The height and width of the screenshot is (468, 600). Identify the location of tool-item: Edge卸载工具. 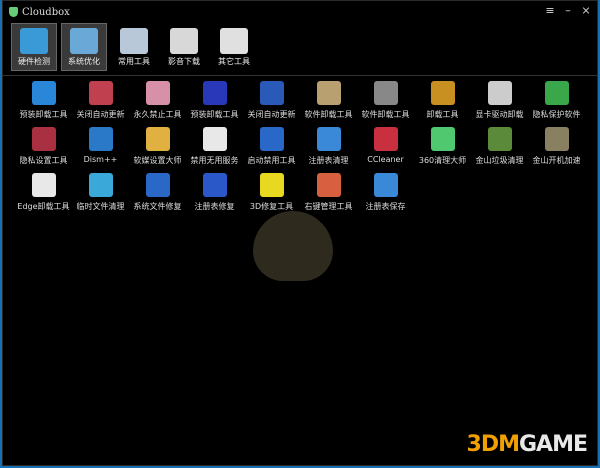
(43, 194).